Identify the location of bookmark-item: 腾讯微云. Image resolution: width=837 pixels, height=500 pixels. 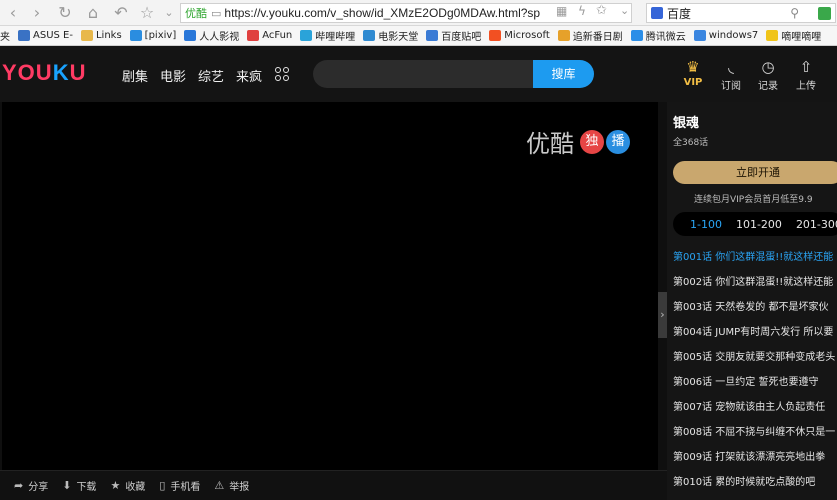
(658, 35).